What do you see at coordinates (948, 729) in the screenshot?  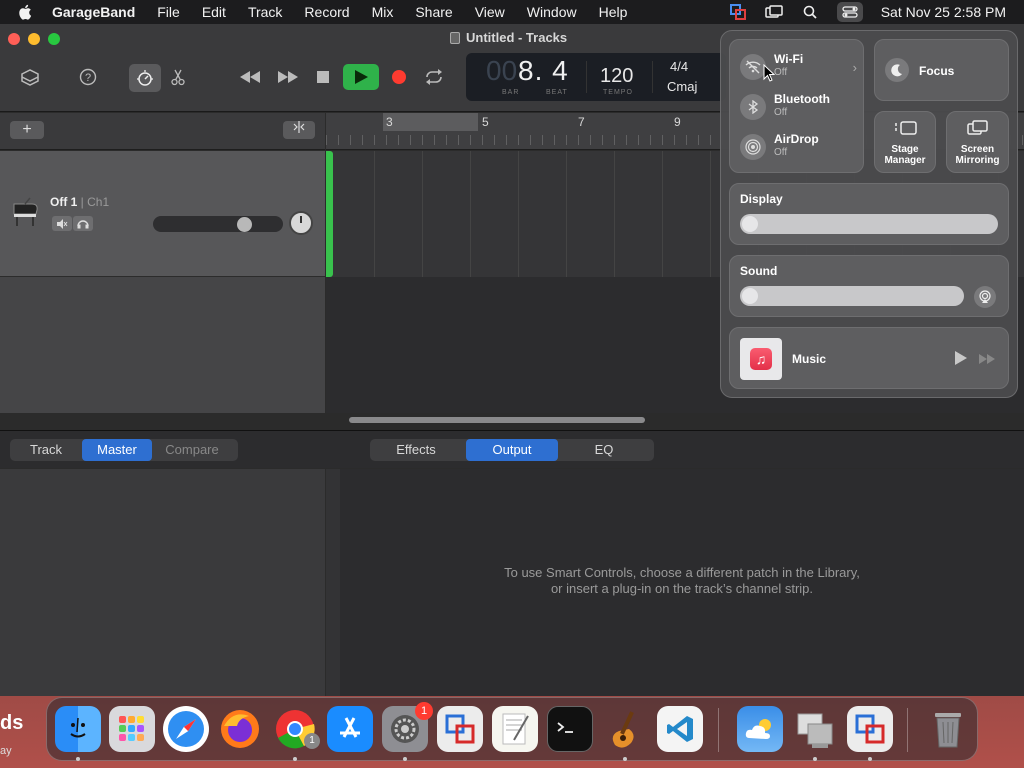 I see `trash-icon` at bounding box center [948, 729].